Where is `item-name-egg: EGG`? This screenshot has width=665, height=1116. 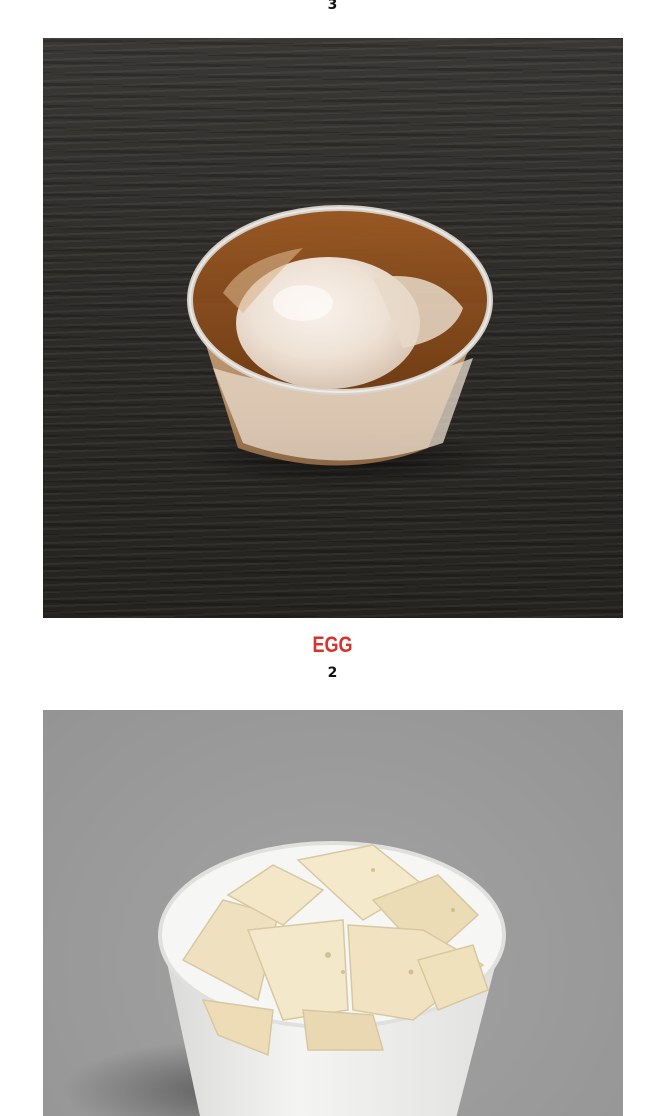 item-name-egg: EGG is located at coordinates (332, 645).